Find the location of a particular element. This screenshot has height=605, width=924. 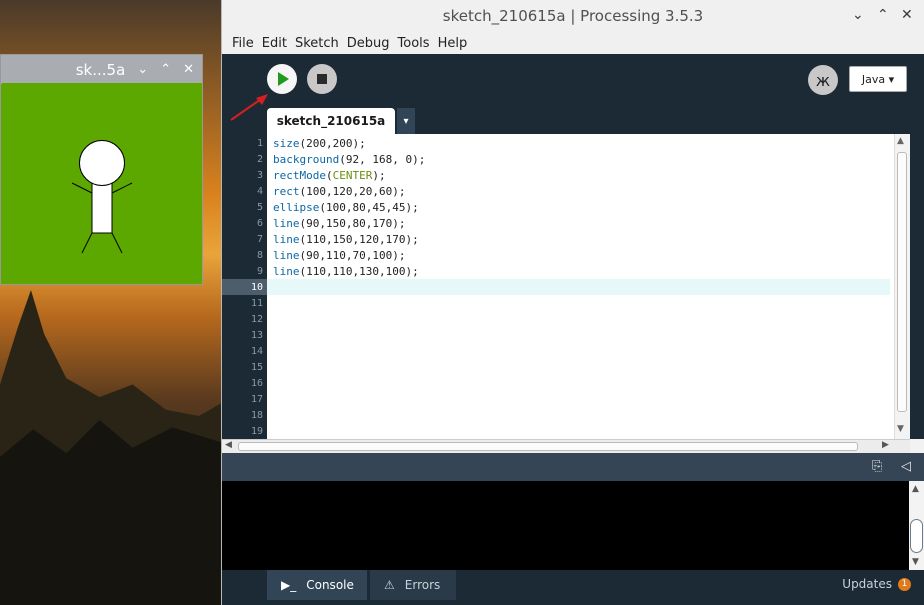

console-output: ▲ ▼ is located at coordinates (573, 525).